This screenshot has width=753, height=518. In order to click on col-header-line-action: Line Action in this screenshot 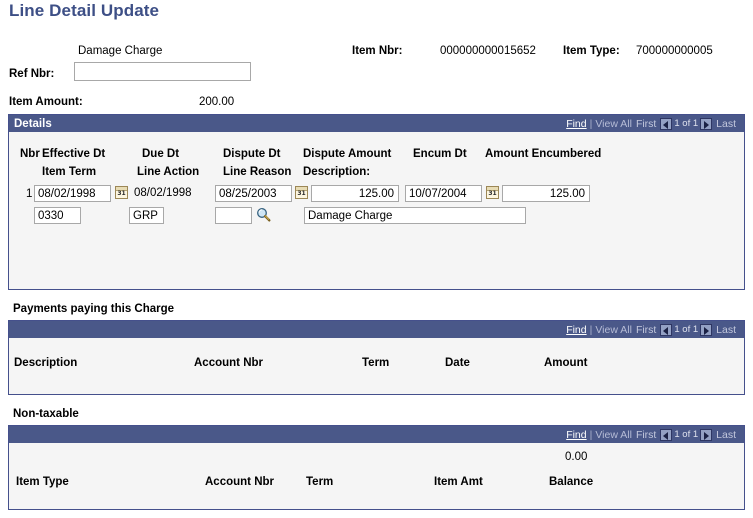, I will do `click(168, 172)`.